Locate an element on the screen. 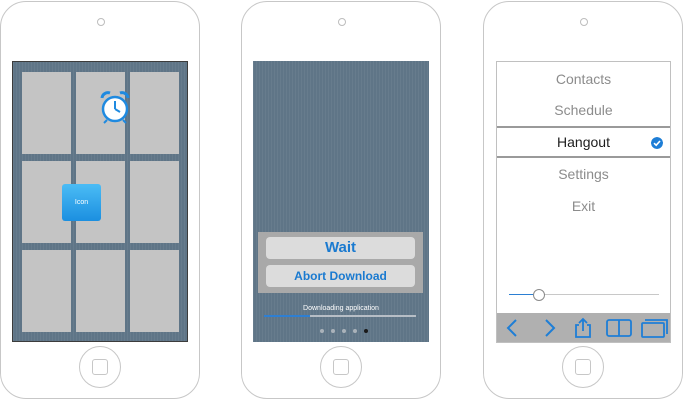  checkmark-icon is located at coordinates (657, 143).